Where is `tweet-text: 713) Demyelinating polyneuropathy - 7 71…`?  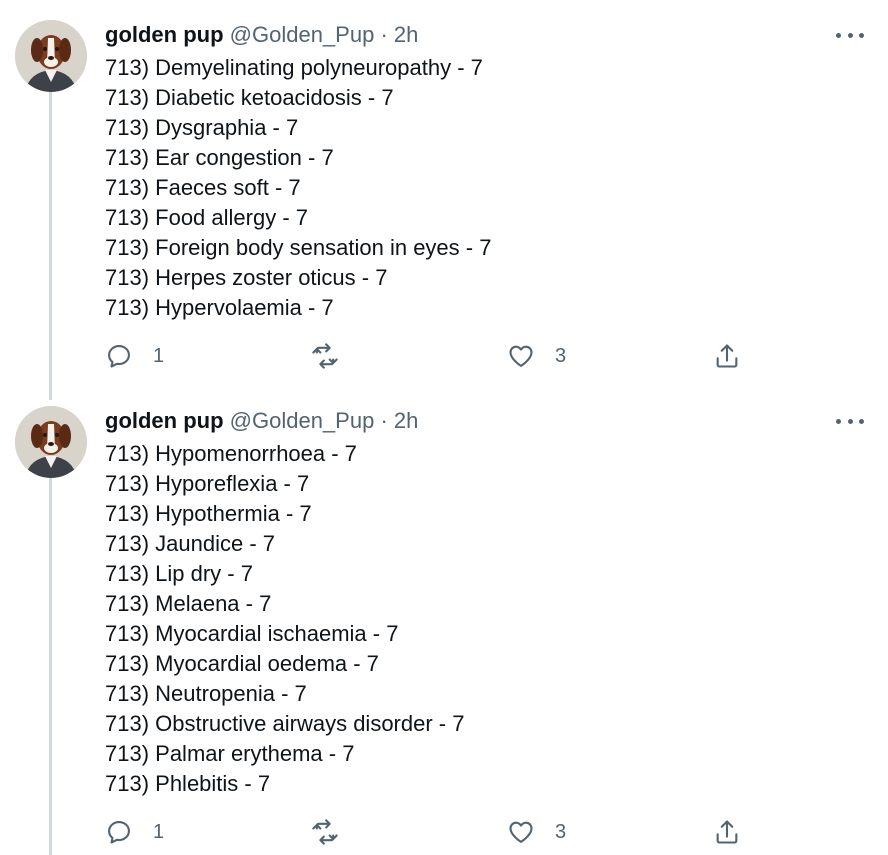 tweet-text: 713) Demyelinating polyneuropathy - 7 71… is located at coordinates (298, 188).